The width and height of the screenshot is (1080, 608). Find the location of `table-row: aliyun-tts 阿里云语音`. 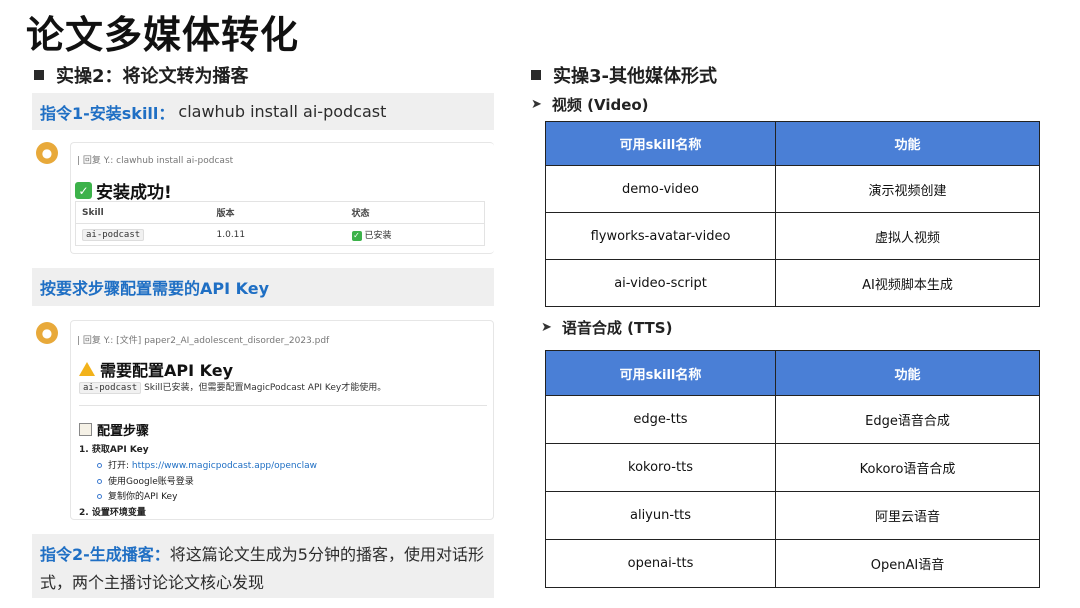

table-row: aliyun-tts 阿里云语音 is located at coordinates (792, 515).